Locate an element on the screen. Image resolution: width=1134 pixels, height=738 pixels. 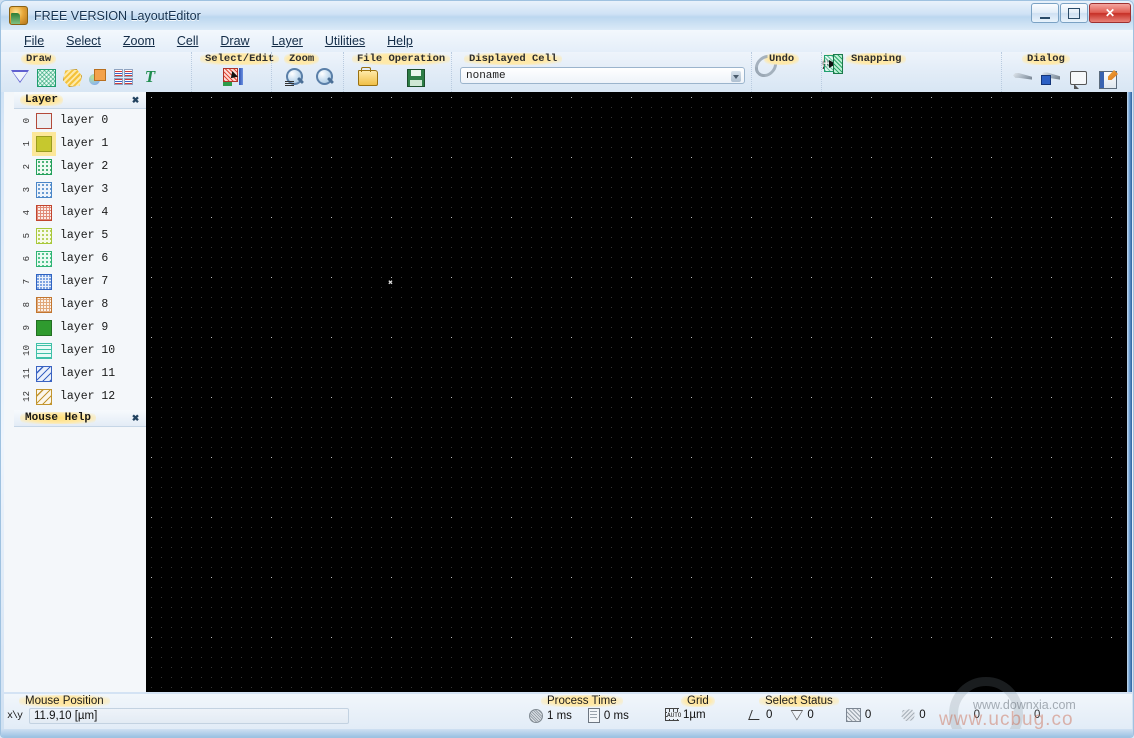
process-time-body: 1 ms 0 ms is located at coordinates (591, 715).